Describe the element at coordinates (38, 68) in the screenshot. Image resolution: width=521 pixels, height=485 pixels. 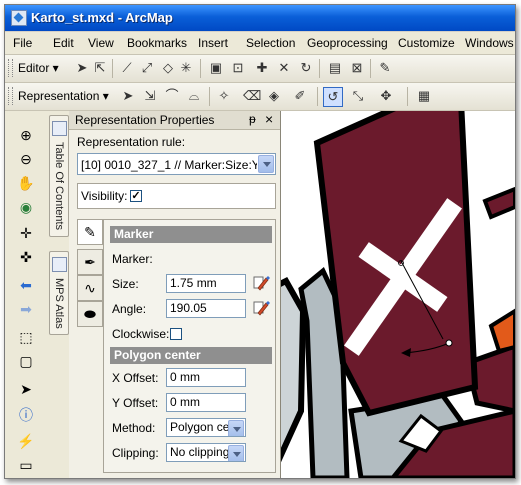
I see `editor-menu-button: Editor ▾` at that location.